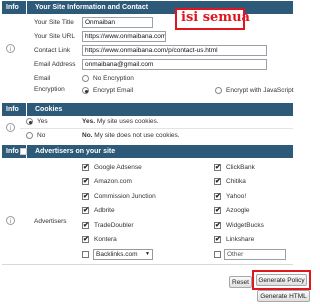  Describe the element at coordinates (240, 167) in the screenshot. I see `adv-label-clickbank: ClickBank` at that location.